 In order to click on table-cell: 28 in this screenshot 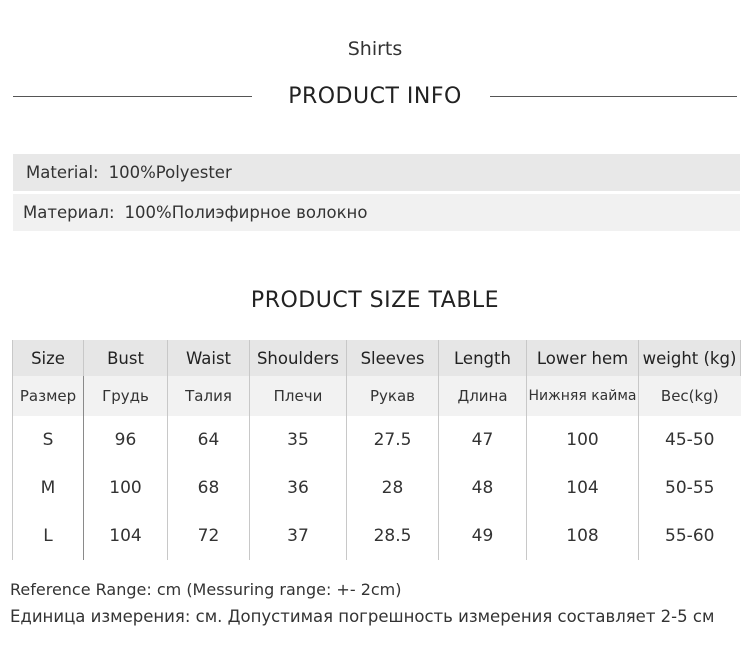, I will do `click(392, 488)`.